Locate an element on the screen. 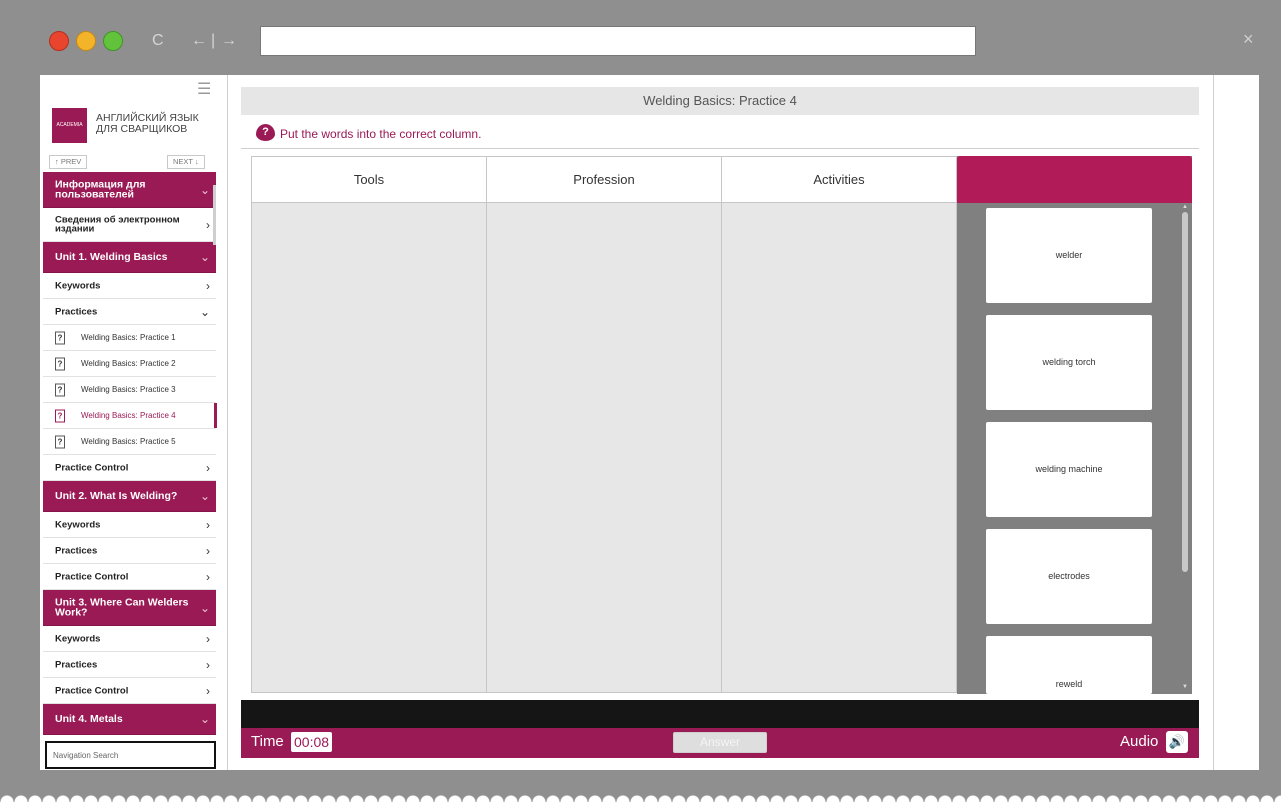 The image size is (1281, 802). scroll-up-arrow-icon: ▲ is located at coordinates (1185, 207).